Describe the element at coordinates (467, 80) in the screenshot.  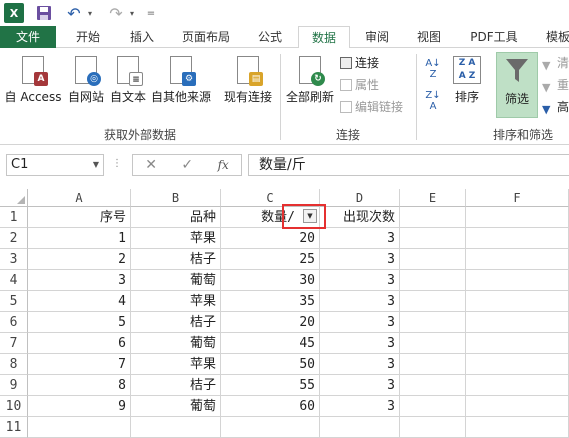
I see `sort-button: Z AA Z 排序` at that location.